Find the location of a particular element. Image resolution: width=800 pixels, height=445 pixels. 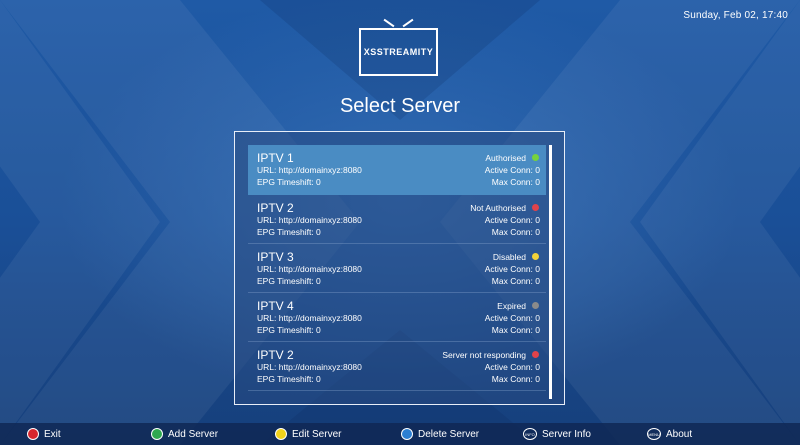

scrollbar-thumb is located at coordinates (550, 272).